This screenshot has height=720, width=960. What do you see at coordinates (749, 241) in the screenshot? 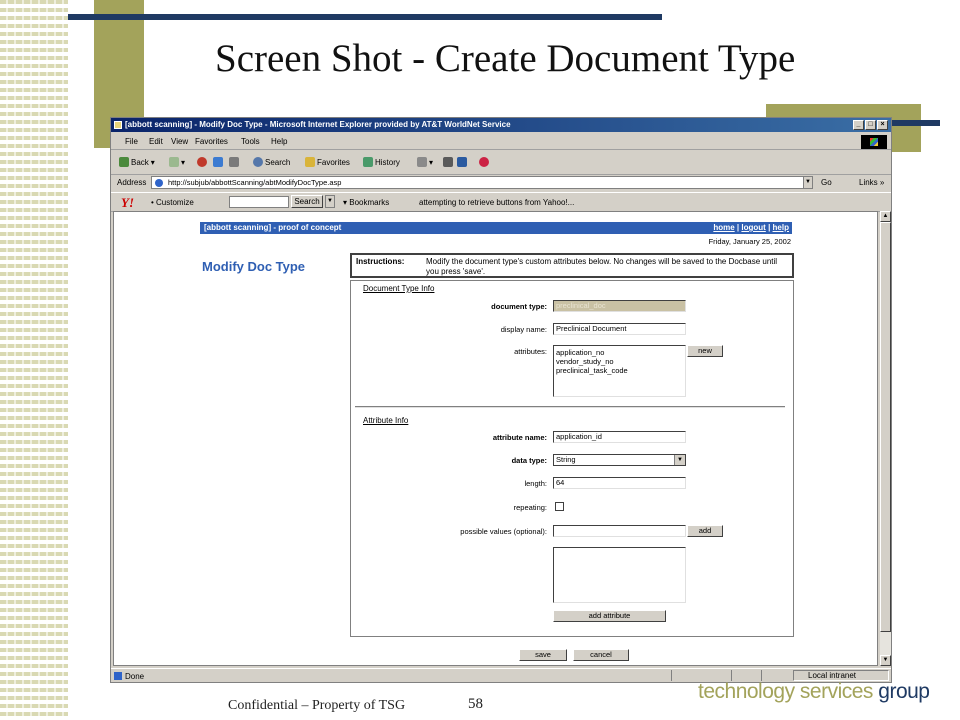
I see `app-date: Friday, January 25, 2002` at bounding box center [749, 241].